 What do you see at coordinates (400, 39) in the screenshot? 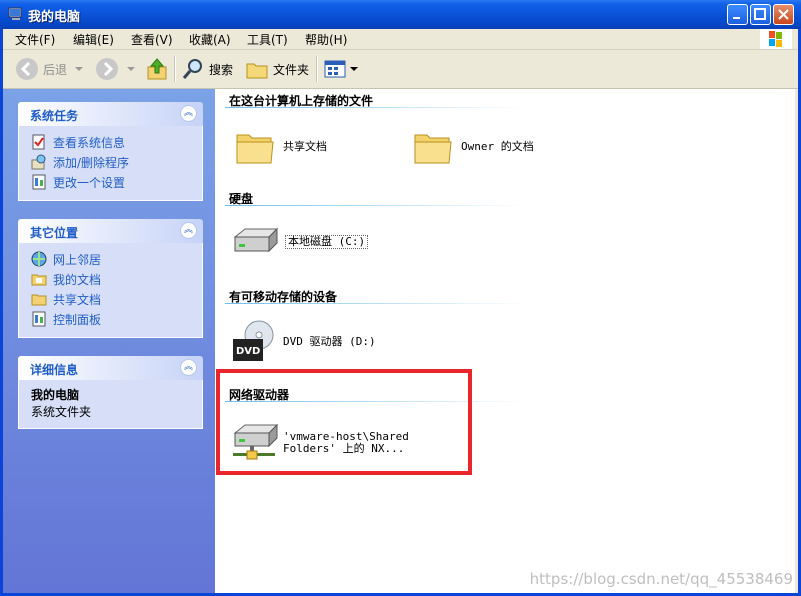
I see `menu-bar: 文件(F) 编辑(E) 查看(V) 收藏(A) 工具(T) 帮助(H)` at bounding box center [400, 39].